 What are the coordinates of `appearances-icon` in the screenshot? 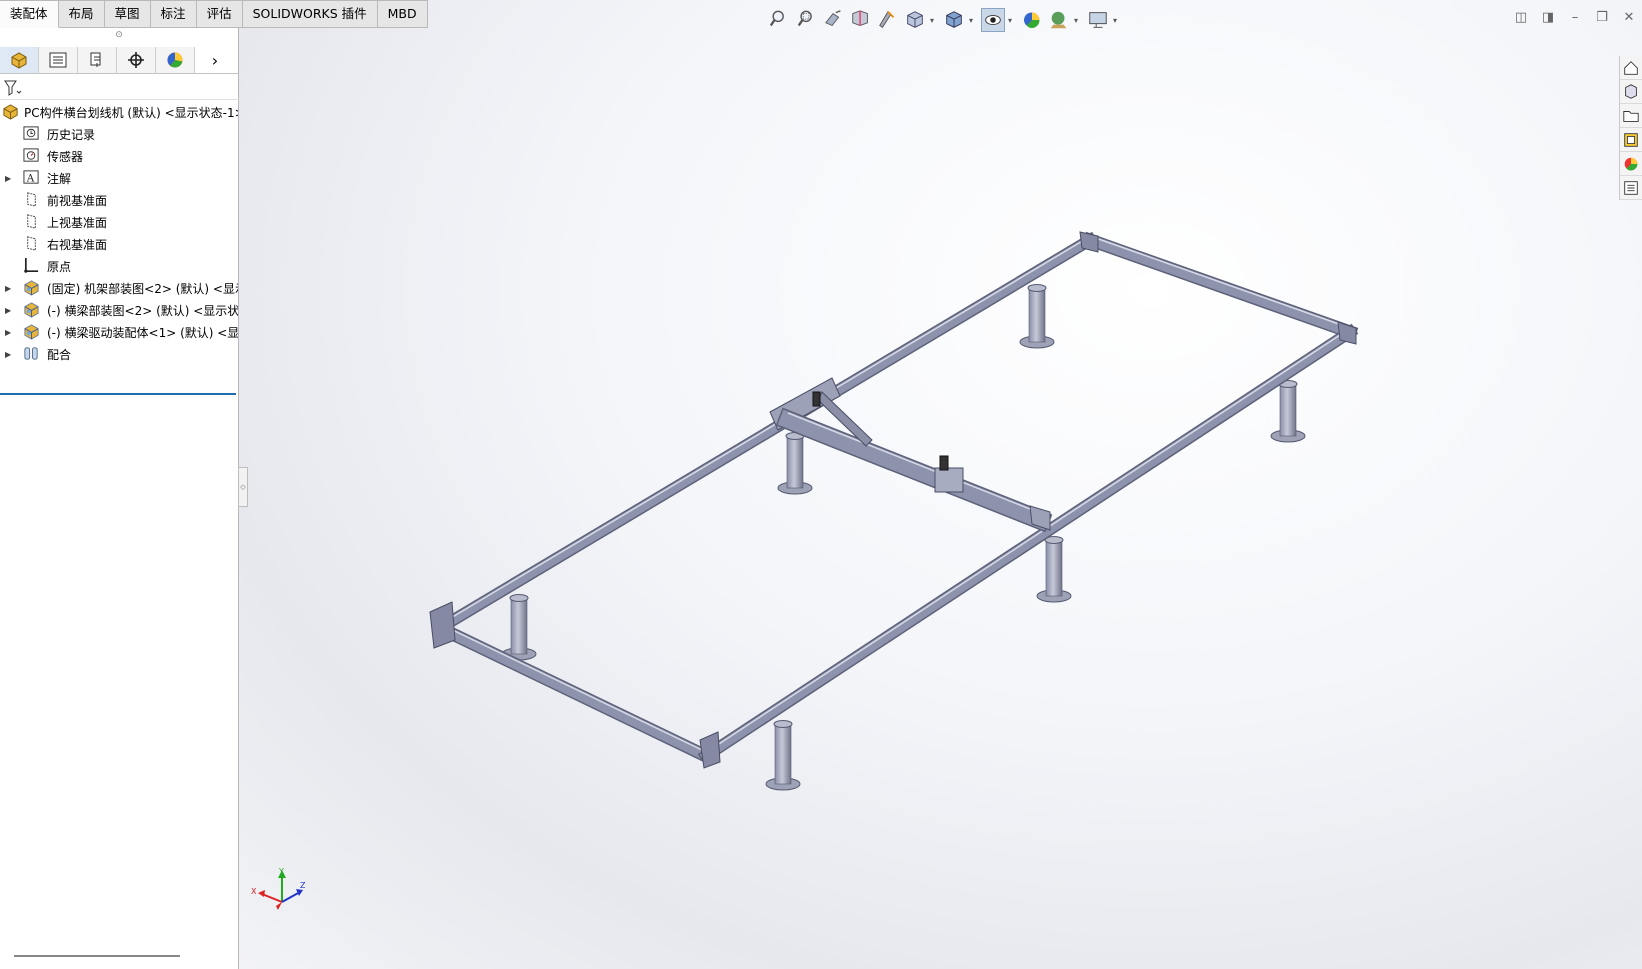 It's located at (1631, 163).